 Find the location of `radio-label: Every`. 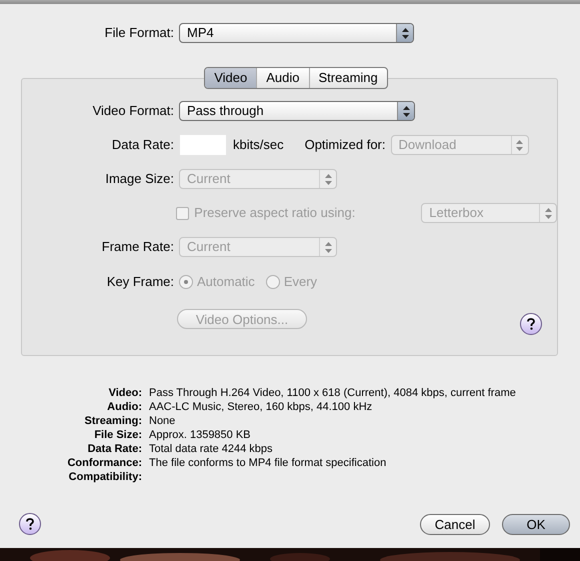

radio-label: Every is located at coordinates (301, 282).